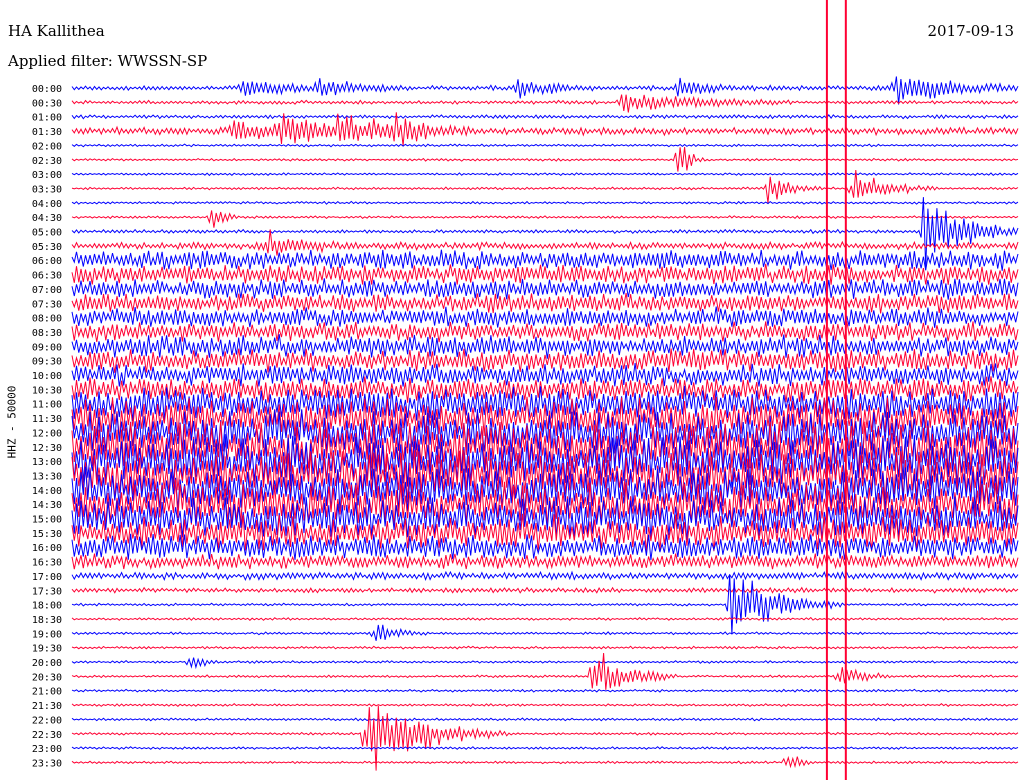 This screenshot has width=1024, height=780. I want to click on time-label: 08:00, so click(47, 319).